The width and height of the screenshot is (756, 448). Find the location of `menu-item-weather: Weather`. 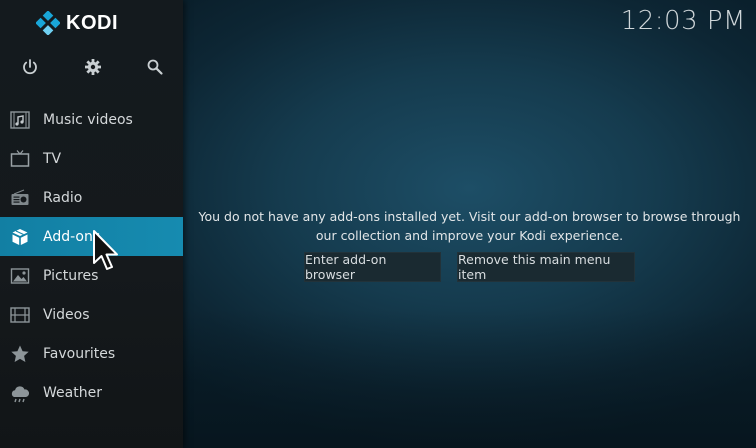

menu-item-weather: Weather is located at coordinates (91, 392).